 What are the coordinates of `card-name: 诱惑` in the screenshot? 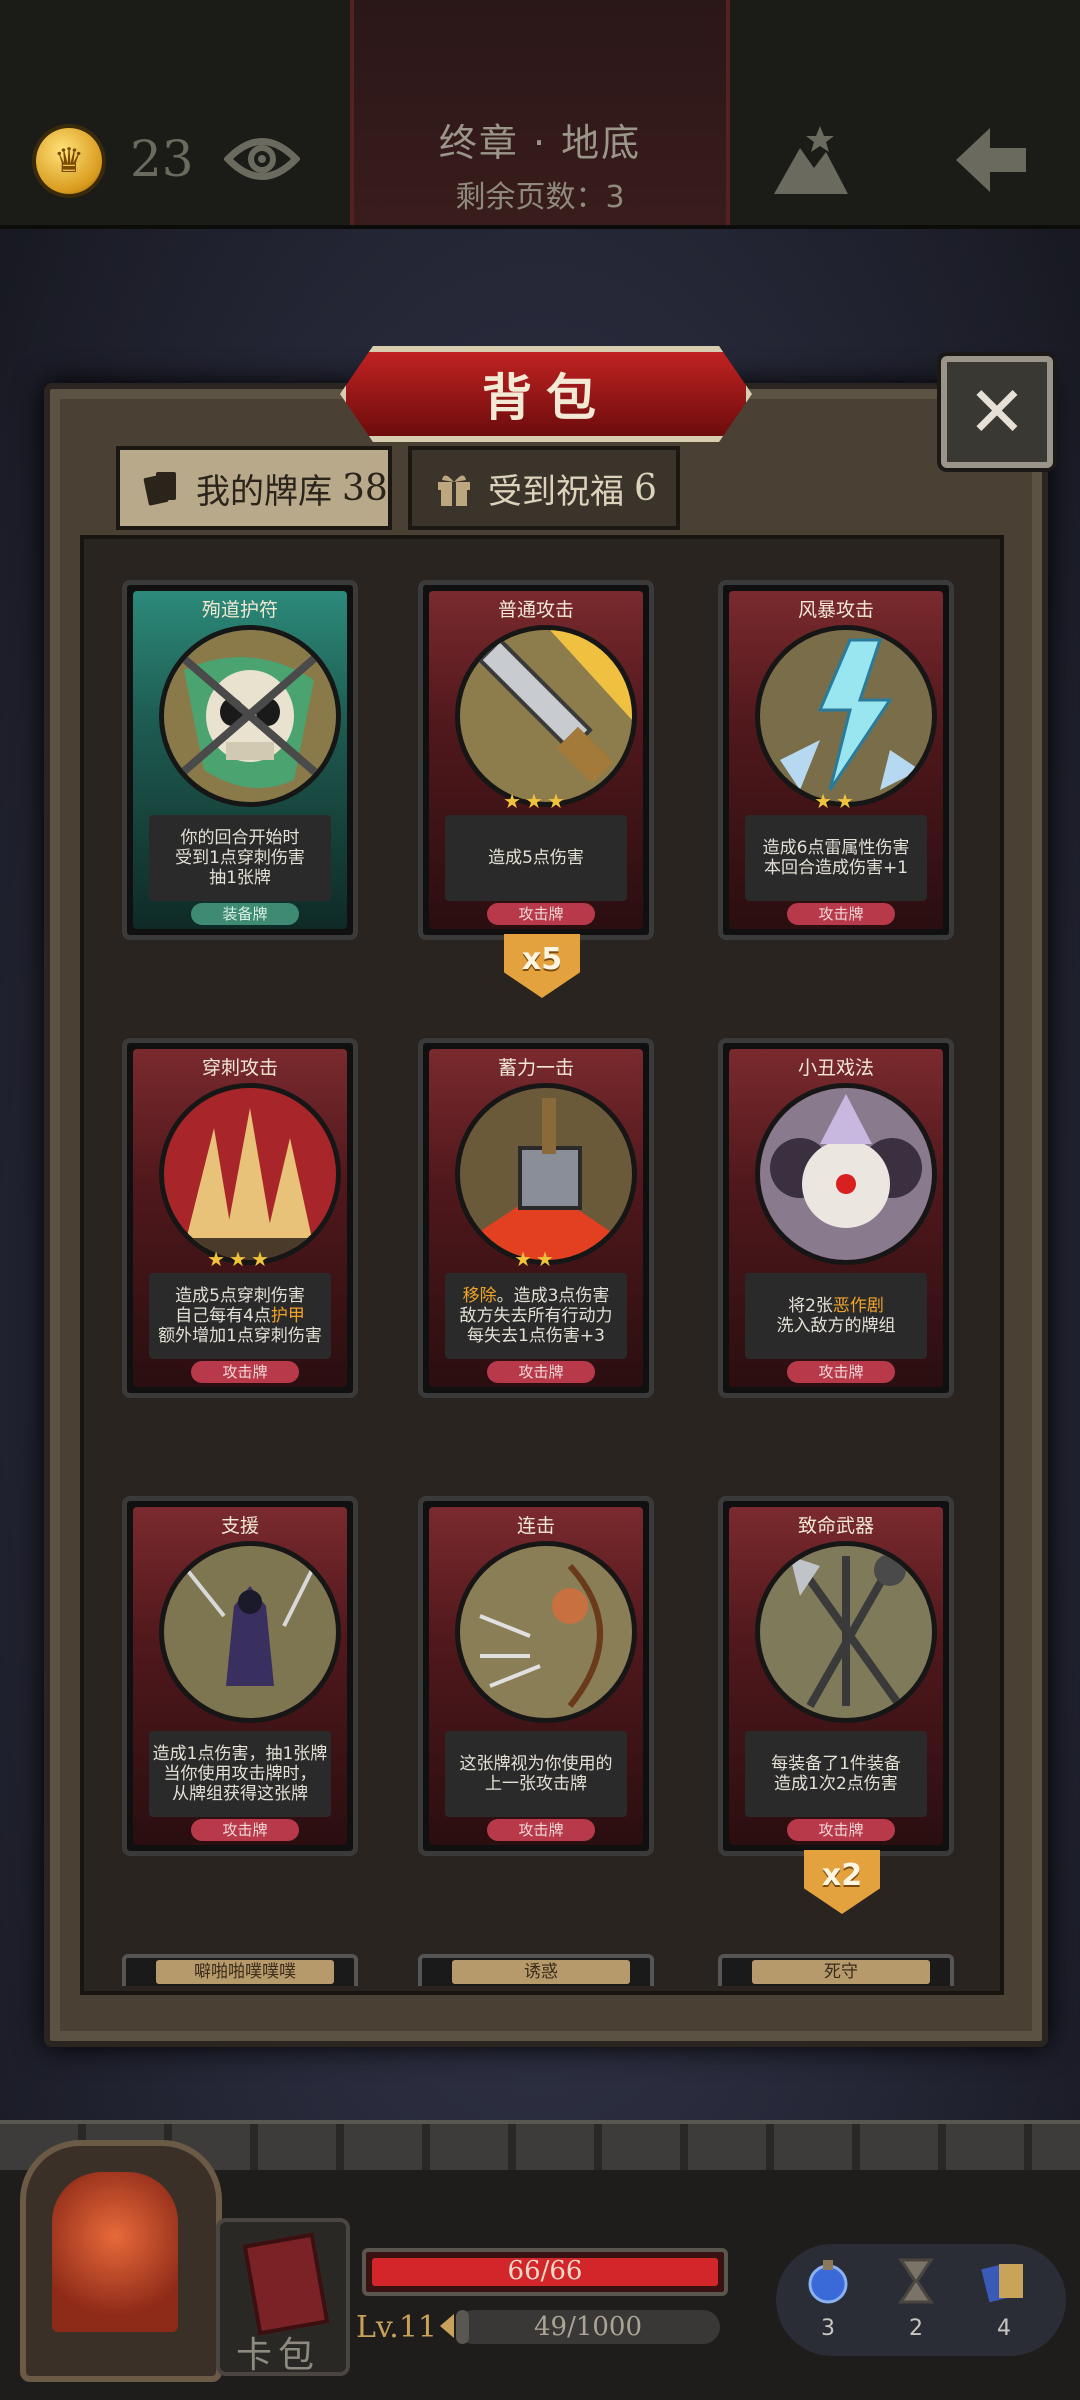 It's located at (541, 1972).